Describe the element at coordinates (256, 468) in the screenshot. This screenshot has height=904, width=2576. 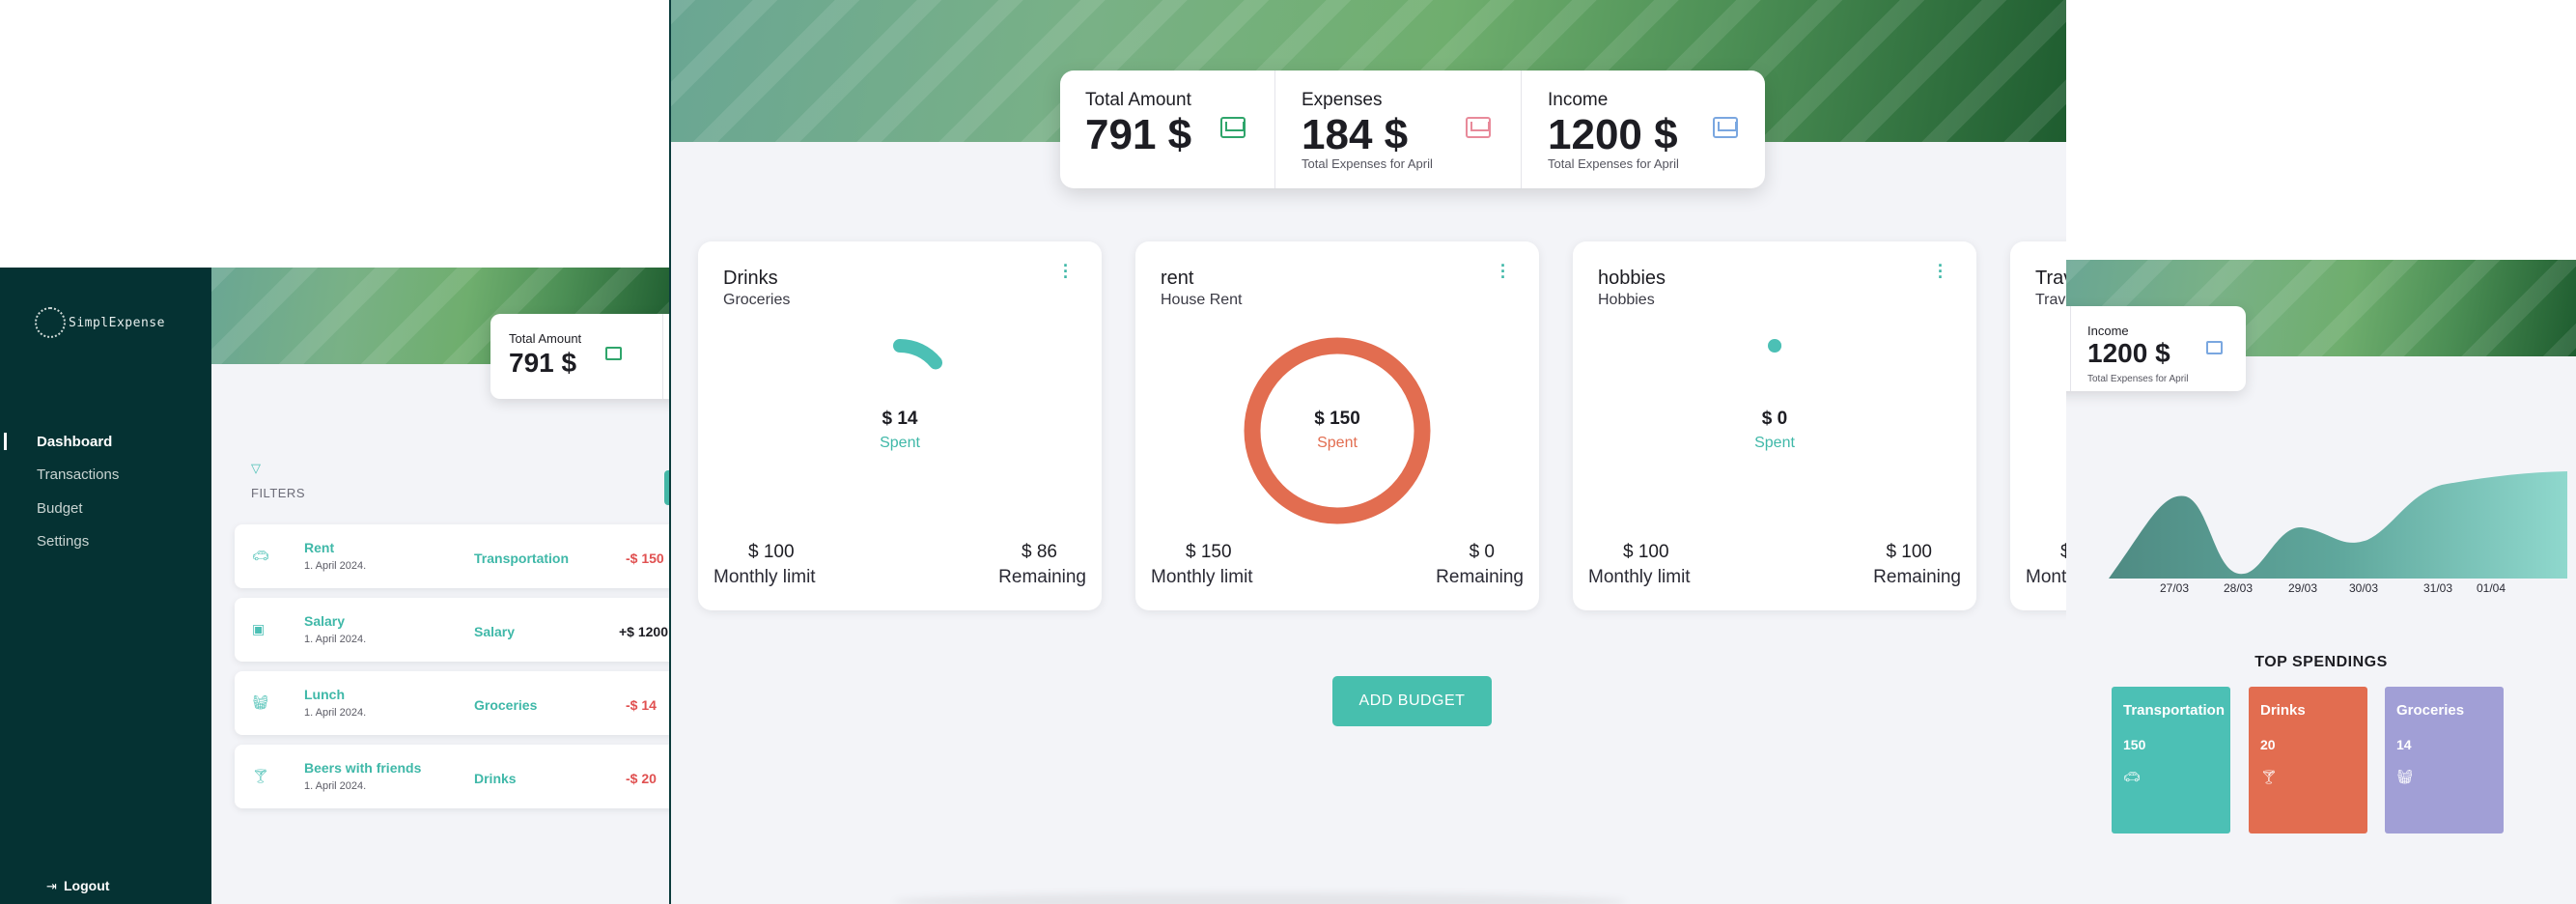
I see `filter-icon: ▽` at that location.